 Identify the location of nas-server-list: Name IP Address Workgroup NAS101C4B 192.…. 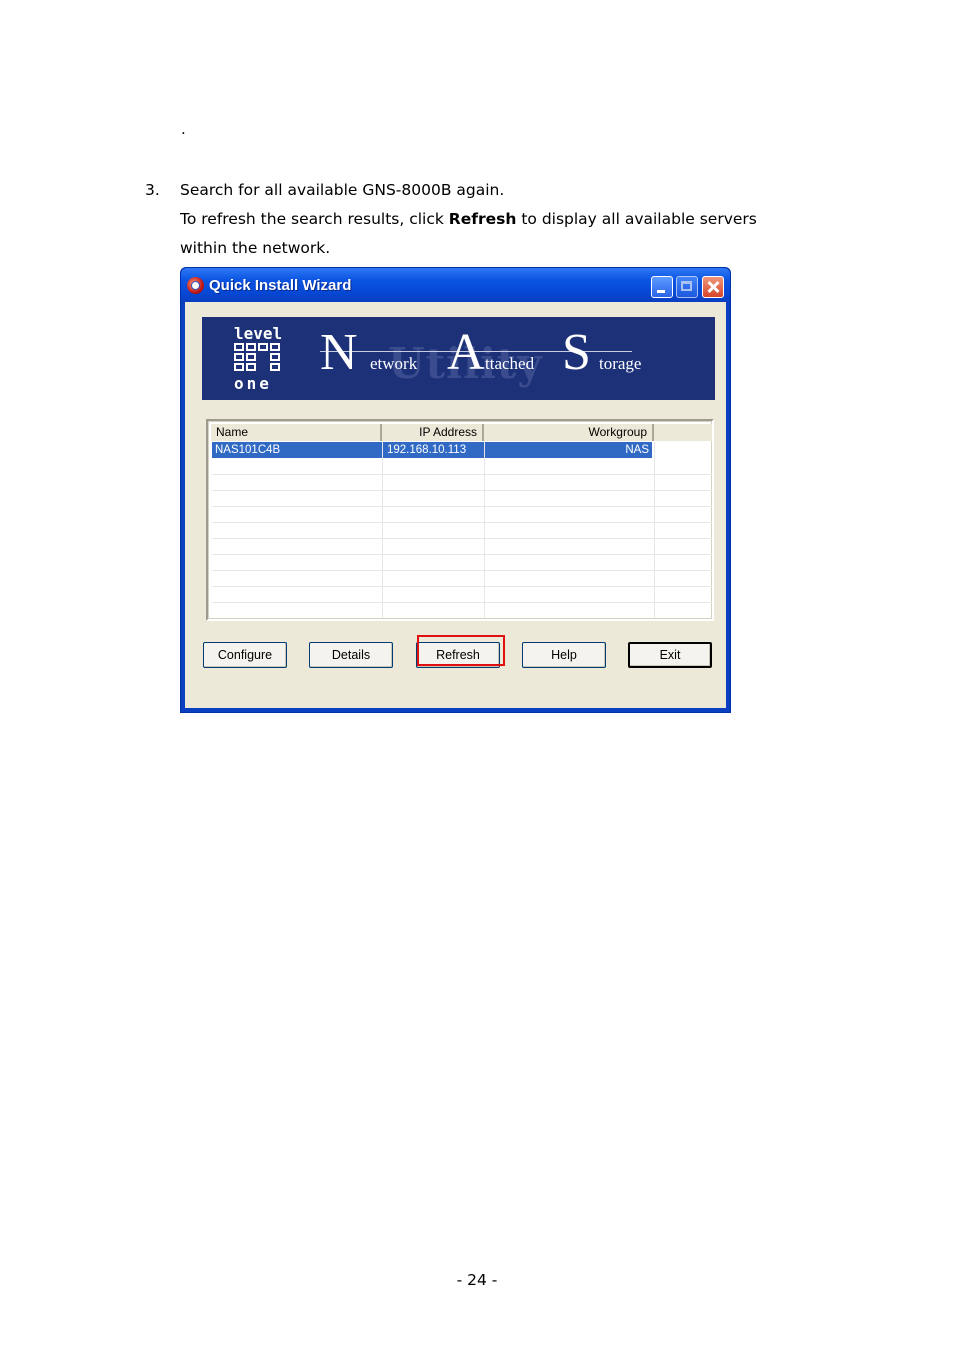
(460, 520).